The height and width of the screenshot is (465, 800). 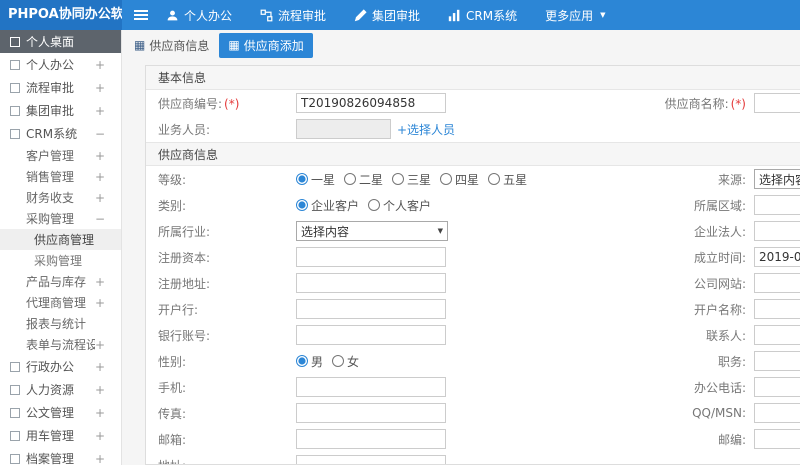 I want to click on sidebar-item-crm-system: CRM系统 −, so click(x=60, y=133).